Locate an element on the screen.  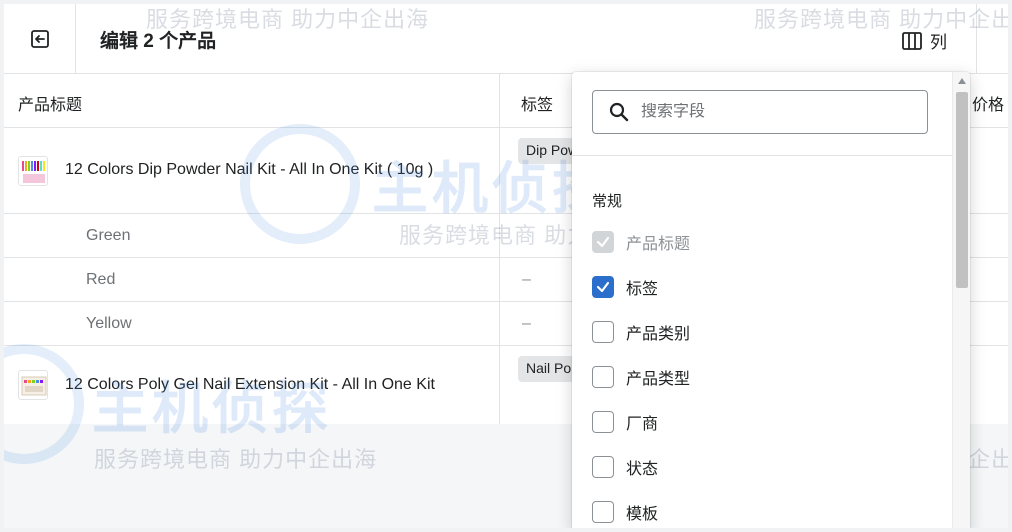
popover-search-section is located at coordinates (762, 114).